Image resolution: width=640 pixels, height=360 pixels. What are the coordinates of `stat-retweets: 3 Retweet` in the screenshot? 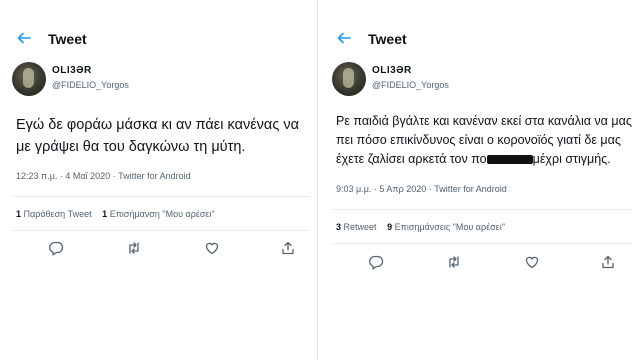 It's located at (356, 227).